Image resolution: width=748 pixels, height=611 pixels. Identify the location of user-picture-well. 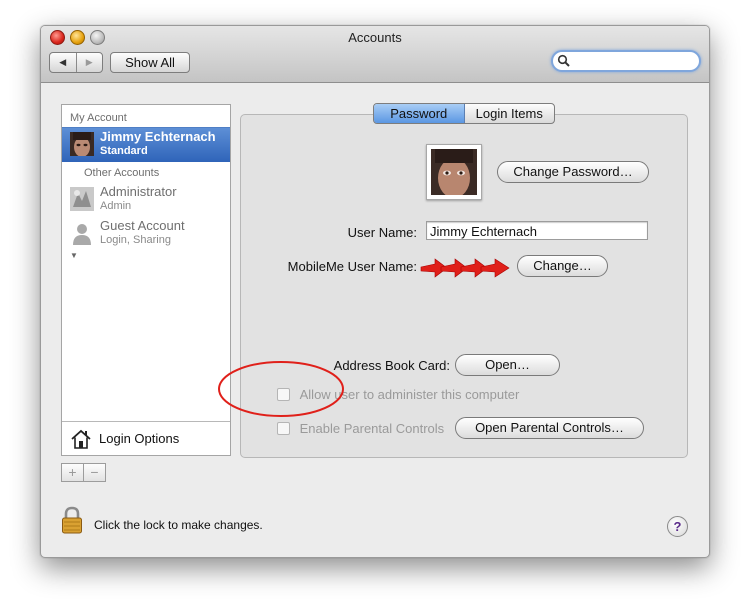
(454, 172).